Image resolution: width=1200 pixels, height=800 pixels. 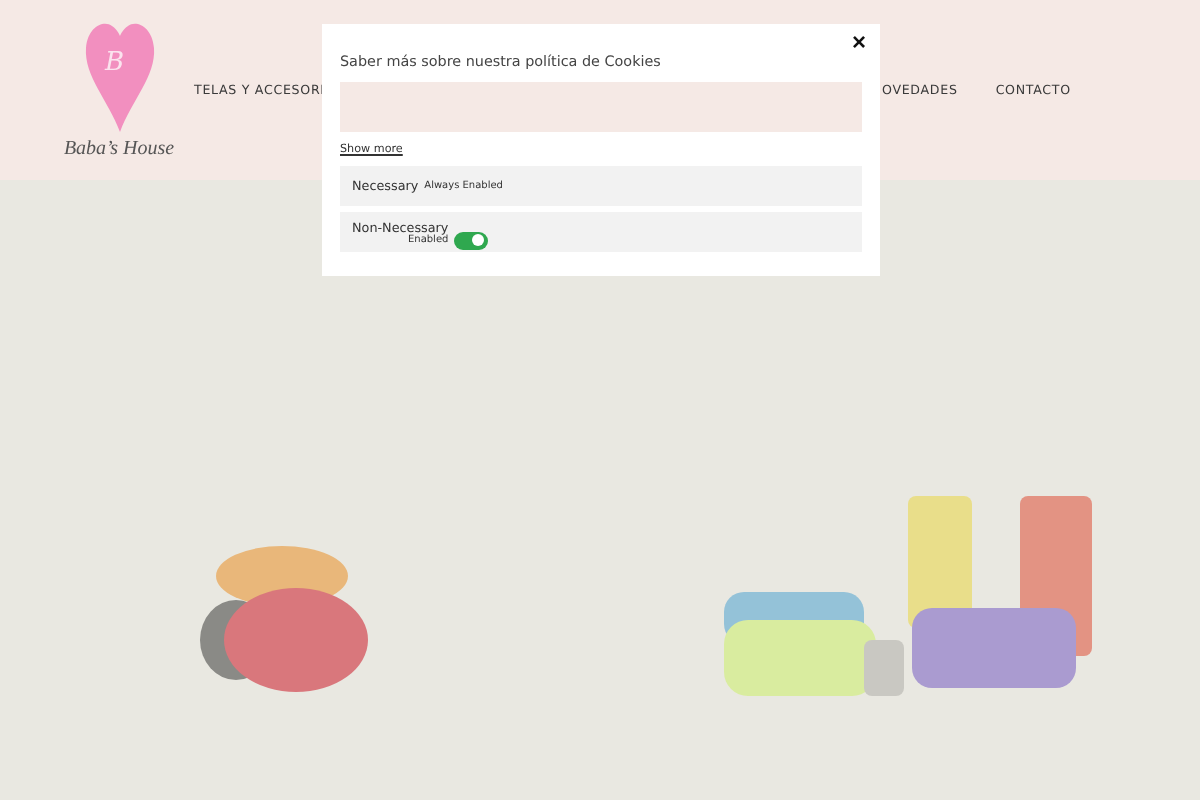 What do you see at coordinates (858, 42) in the screenshot?
I see `close-button: ×` at bounding box center [858, 42].